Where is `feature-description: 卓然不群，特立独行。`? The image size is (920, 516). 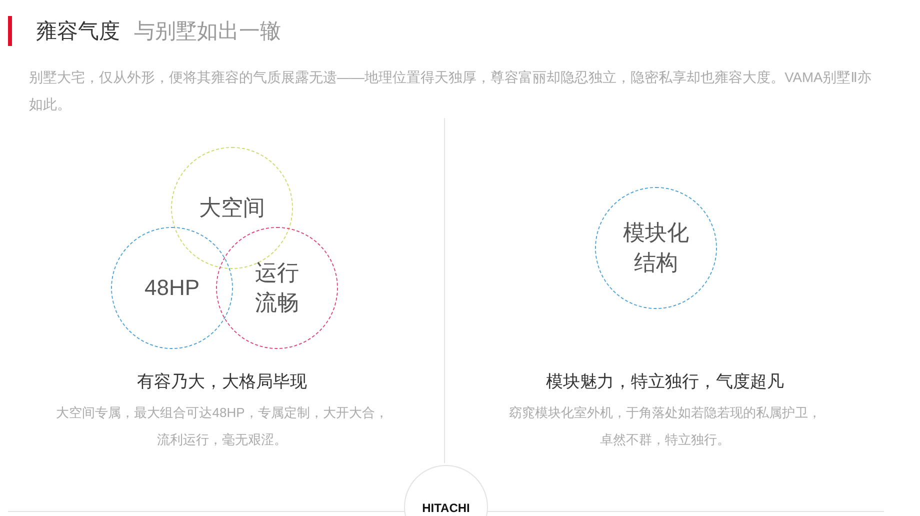
feature-description: 卓然不群，特立独行。 is located at coordinates (665, 440).